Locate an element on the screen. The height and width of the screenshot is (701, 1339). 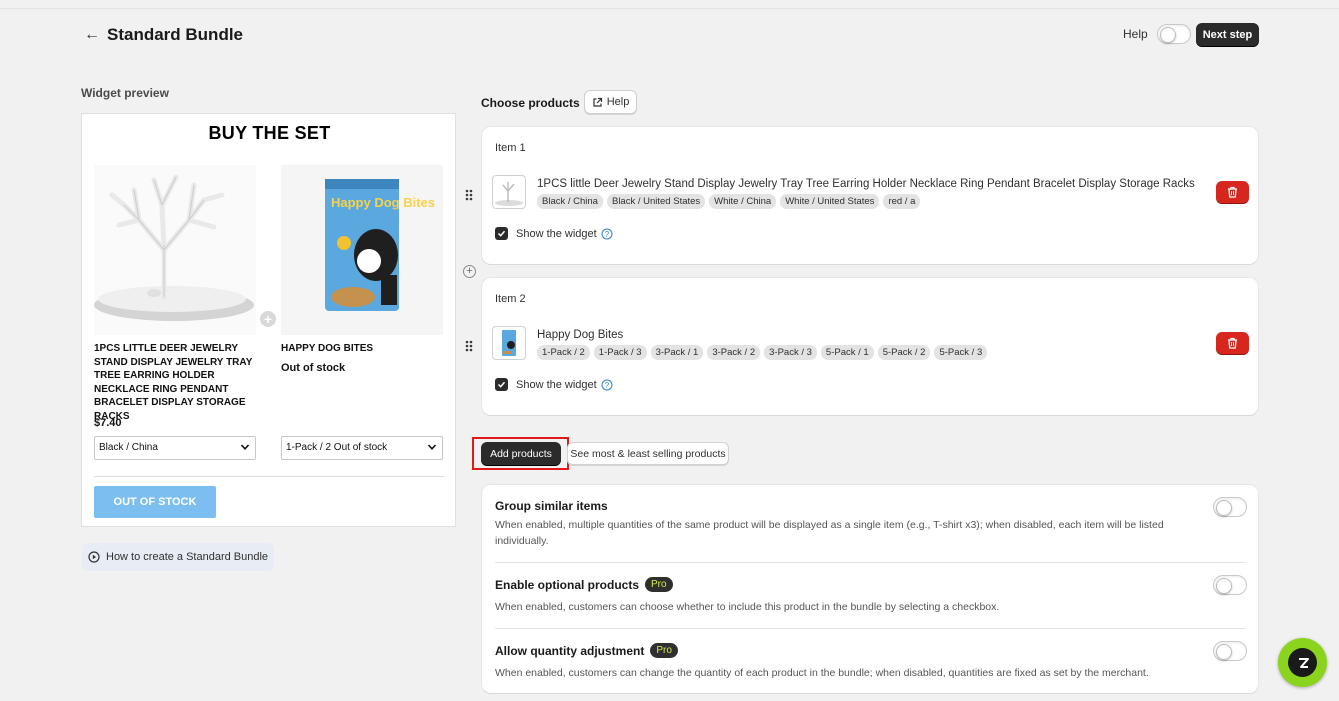
app-logo-icon is located at coordinates (1302, 662).